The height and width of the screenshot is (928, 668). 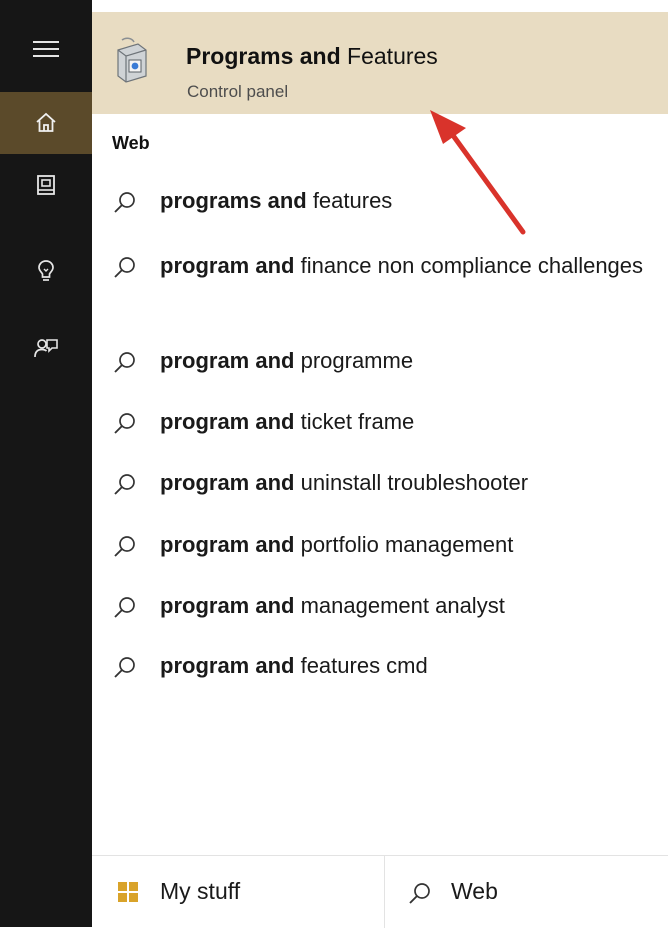 I want to click on suggestion-text: programs and features, so click(x=410, y=201).